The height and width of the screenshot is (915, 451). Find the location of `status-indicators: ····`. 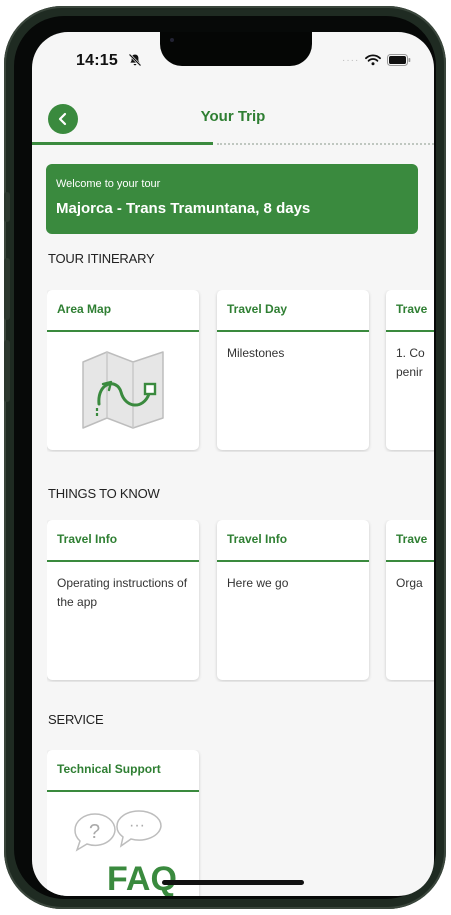

status-indicators: ···· is located at coordinates (376, 60).